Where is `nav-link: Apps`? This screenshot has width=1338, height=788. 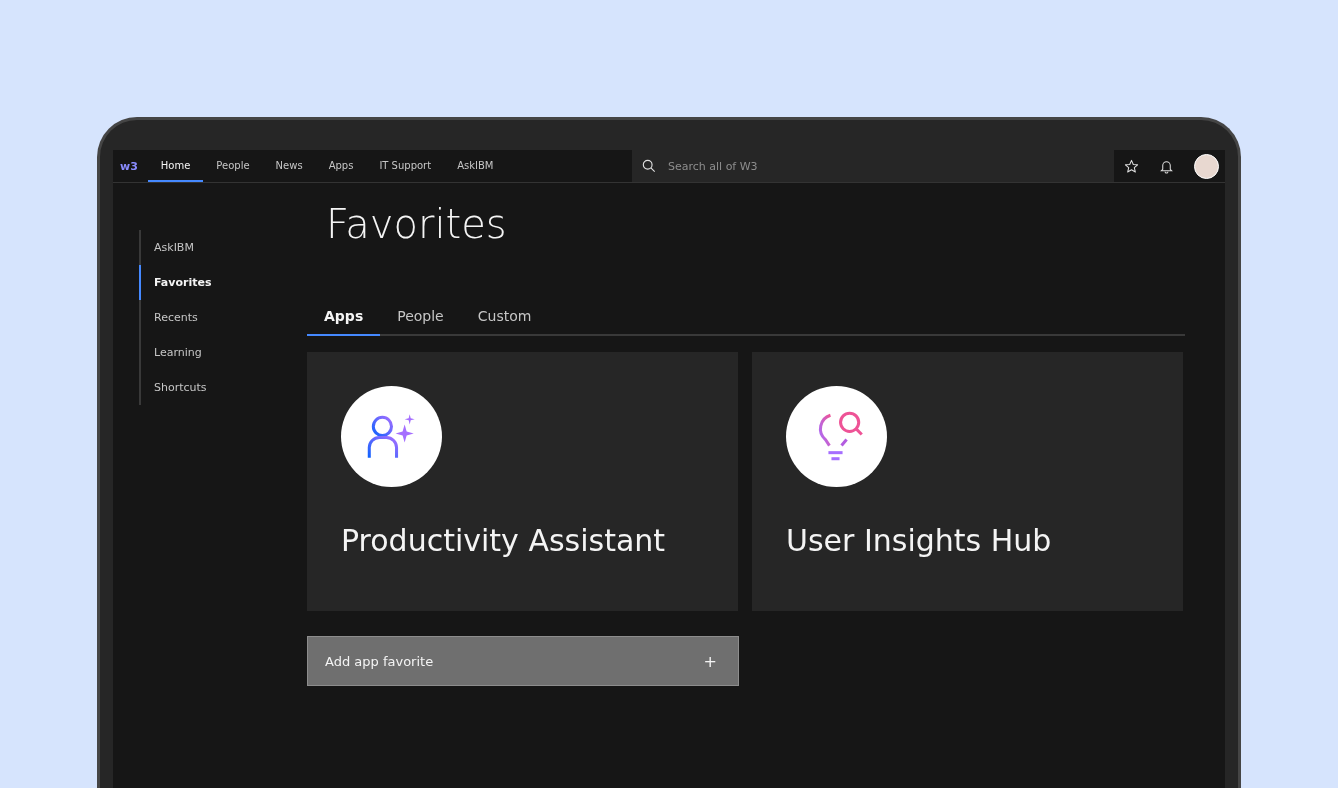
nav-link: Apps is located at coordinates (341, 166).